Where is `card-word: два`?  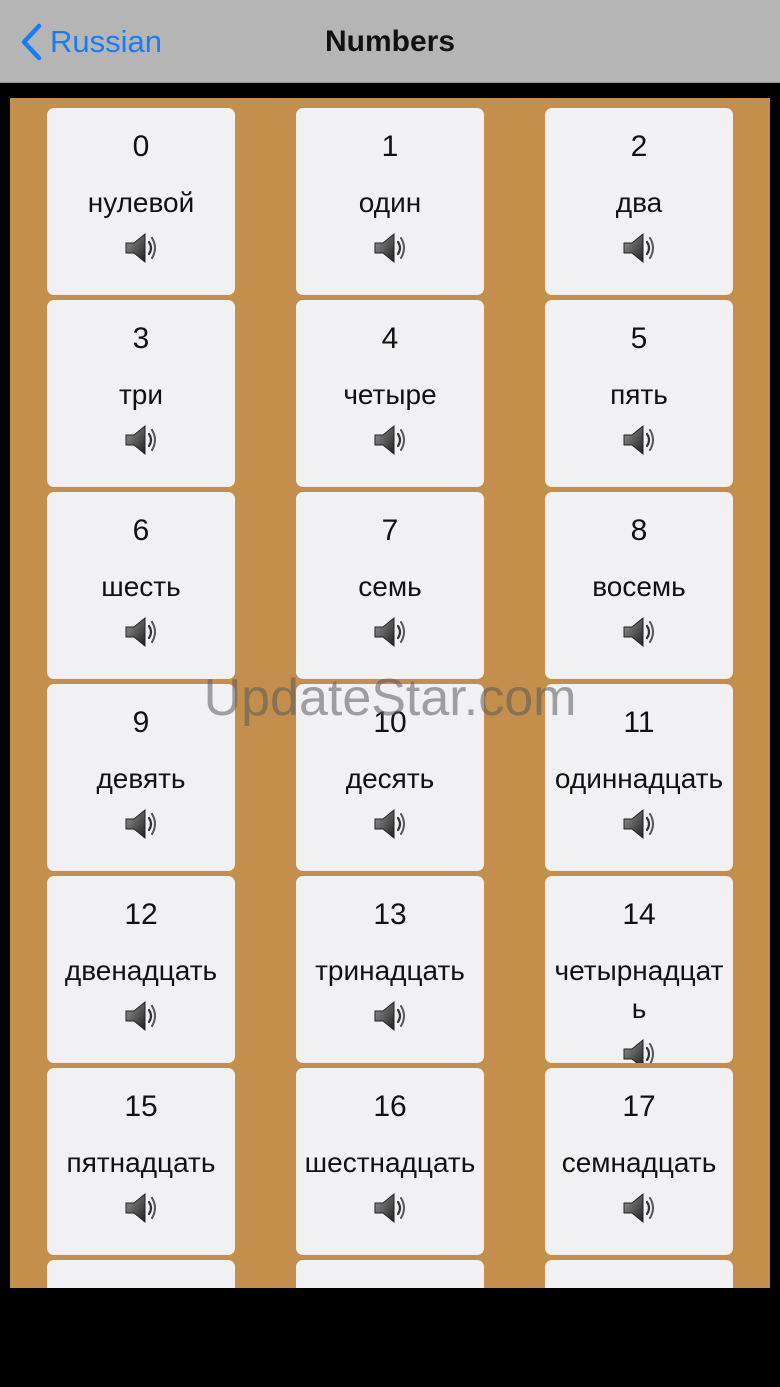 card-word: два is located at coordinates (639, 202).